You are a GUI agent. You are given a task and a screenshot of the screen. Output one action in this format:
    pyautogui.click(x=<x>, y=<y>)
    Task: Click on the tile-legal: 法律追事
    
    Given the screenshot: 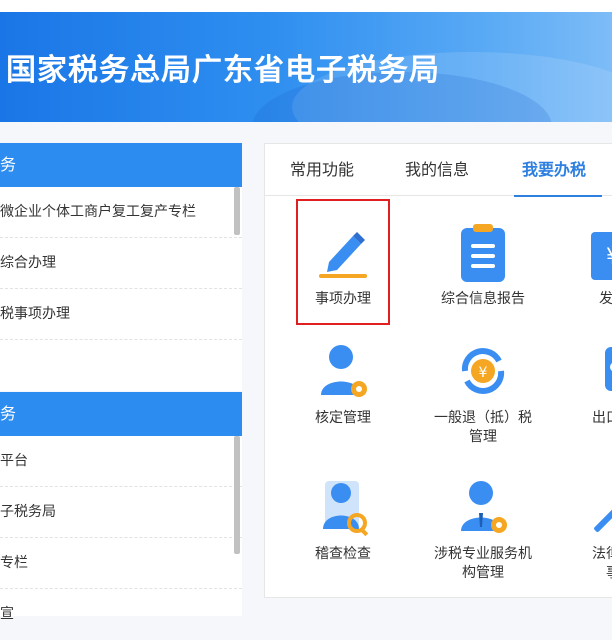 What is the action you would take?
    pyautogui.click(x=587, y=530)
    